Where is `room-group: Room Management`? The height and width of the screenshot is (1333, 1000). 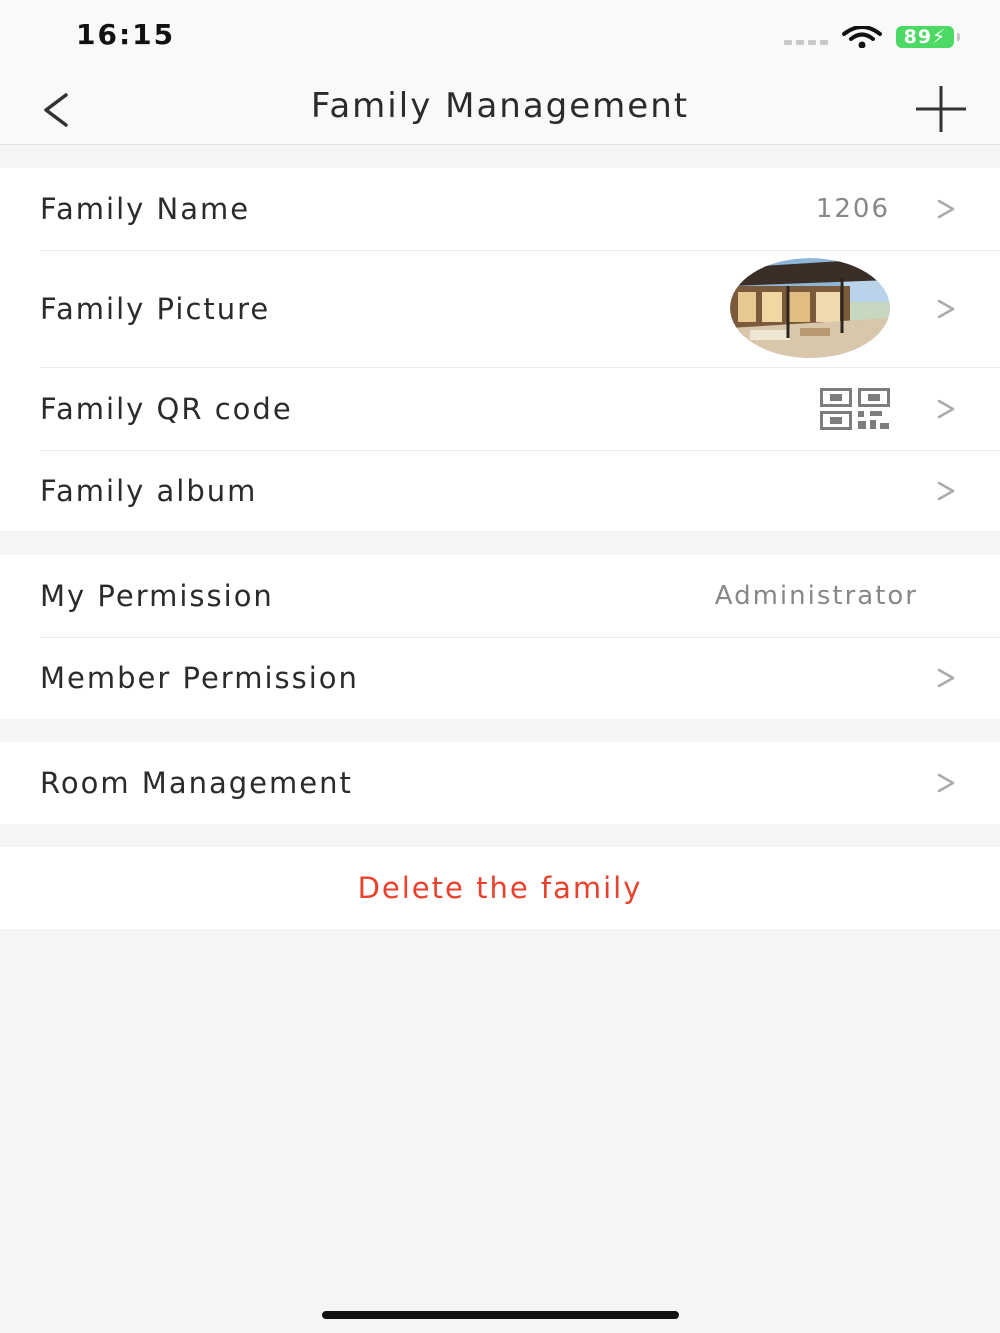 room-group: Room Management is located at coordinates (500, 783).